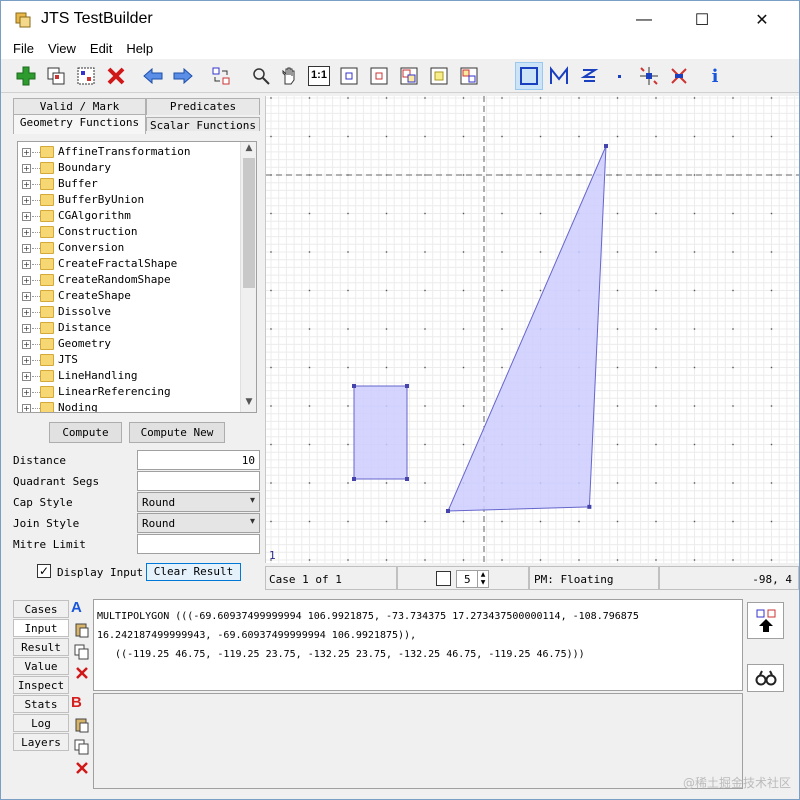  Describe the element at coordinates (153, 76) in the screenshot. I see `prev-case-button` at that location.